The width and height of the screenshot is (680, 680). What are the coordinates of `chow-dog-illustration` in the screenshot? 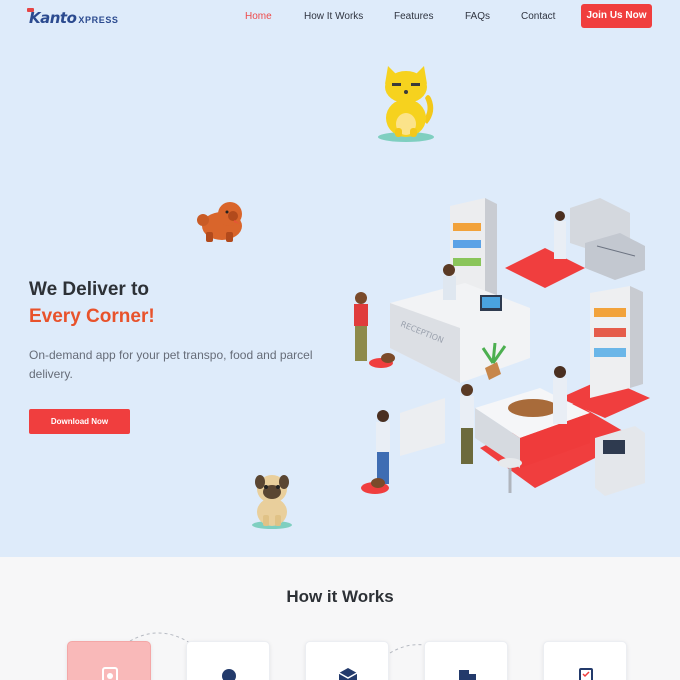 It's located at (219, 222).